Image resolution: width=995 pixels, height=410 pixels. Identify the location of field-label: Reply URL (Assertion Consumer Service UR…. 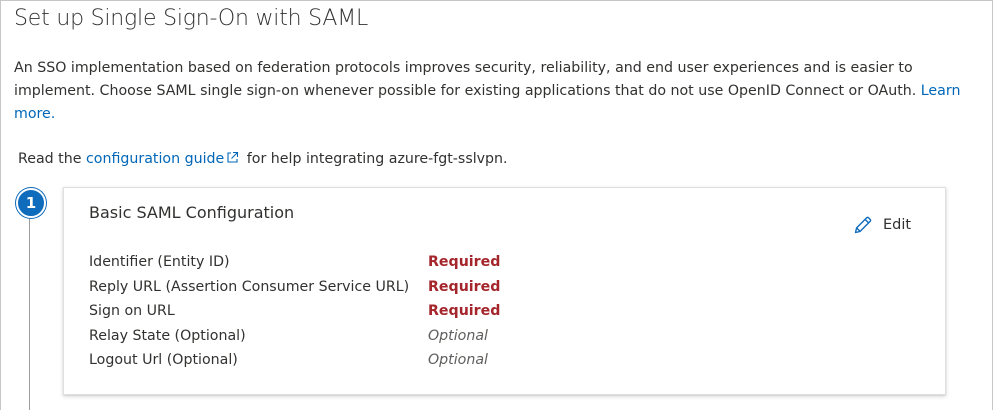
(249, 286).